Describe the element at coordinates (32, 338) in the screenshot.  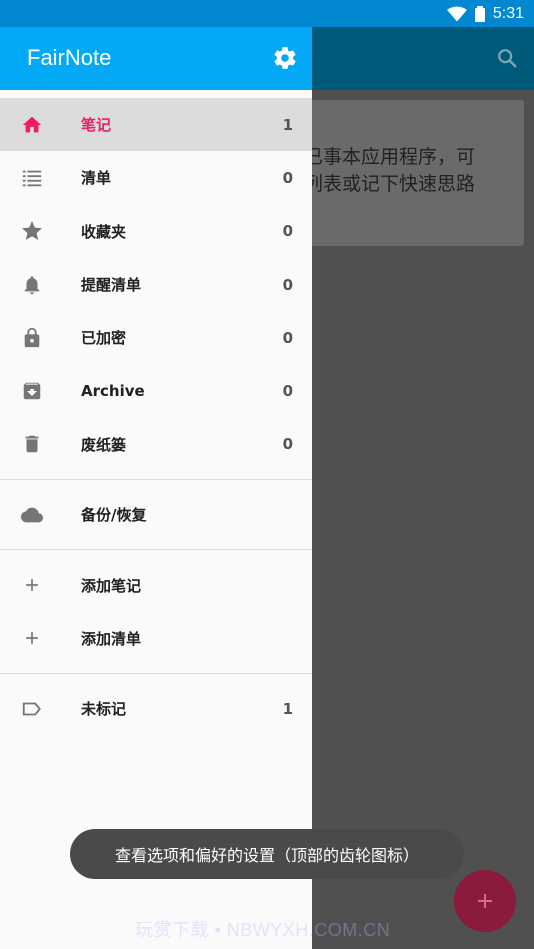
I see `lock-icon` at that location.